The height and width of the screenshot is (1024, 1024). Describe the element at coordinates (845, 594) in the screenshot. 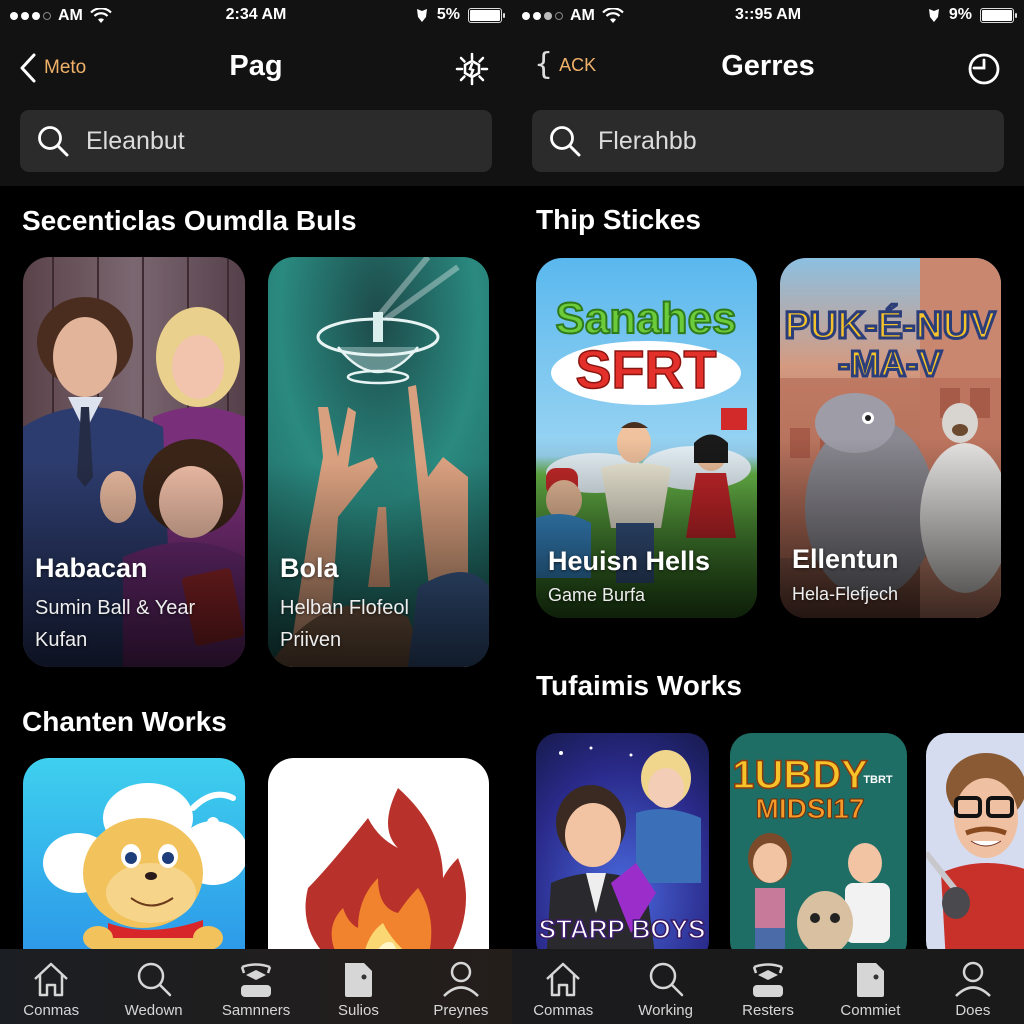

I see `card-subtitle: Hela-Flefjech` at that location.